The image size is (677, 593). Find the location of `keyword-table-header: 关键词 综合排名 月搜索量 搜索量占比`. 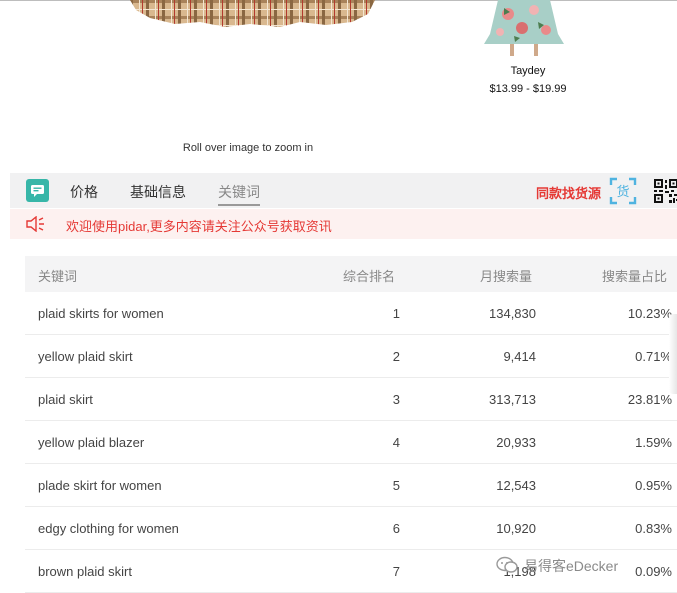

keyword-table-header: 关键词 综合排名 月搜索量 搜索量占比 is located at coordinates (351, 274).